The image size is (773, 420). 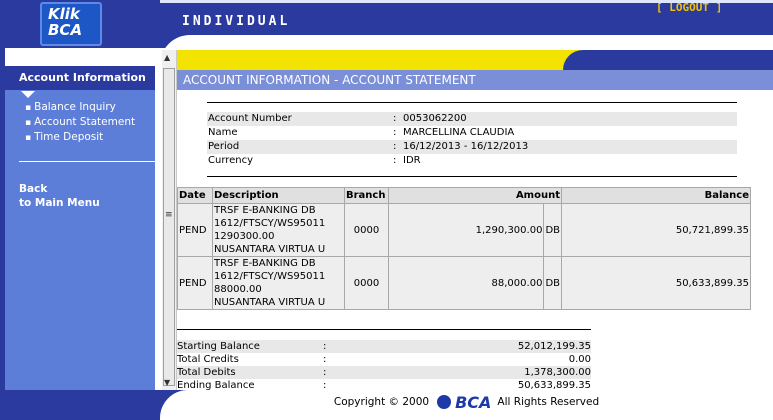 I want to click on page-title: ACCOUNT INFORMATION - ACCOUNT STATEMENT, so click(x=475, y=80).